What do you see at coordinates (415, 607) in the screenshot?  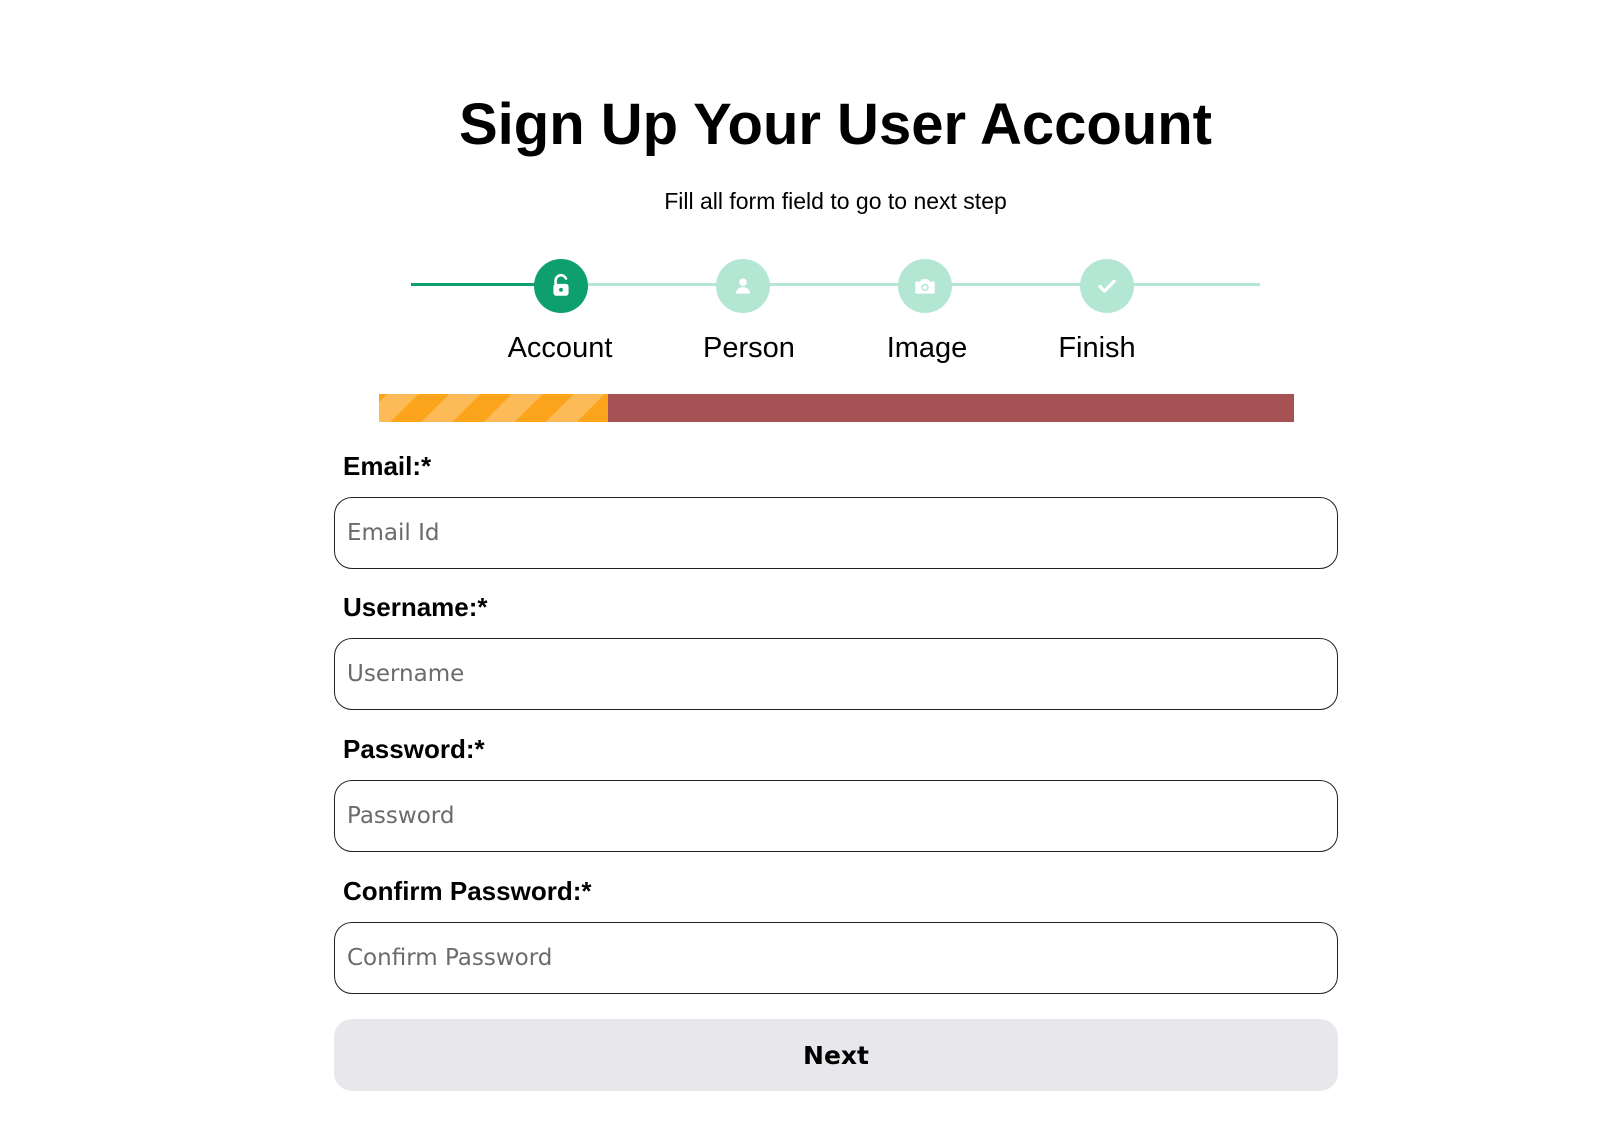 I see `username-label: Username:*` at bounding box center [415, 607].